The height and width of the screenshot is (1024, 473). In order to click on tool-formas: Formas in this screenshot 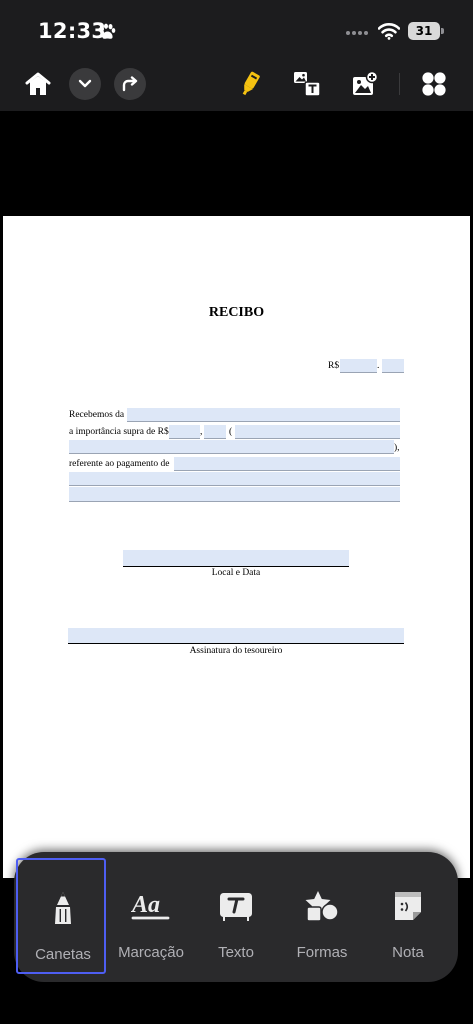, I will do `click(322, 916)`.